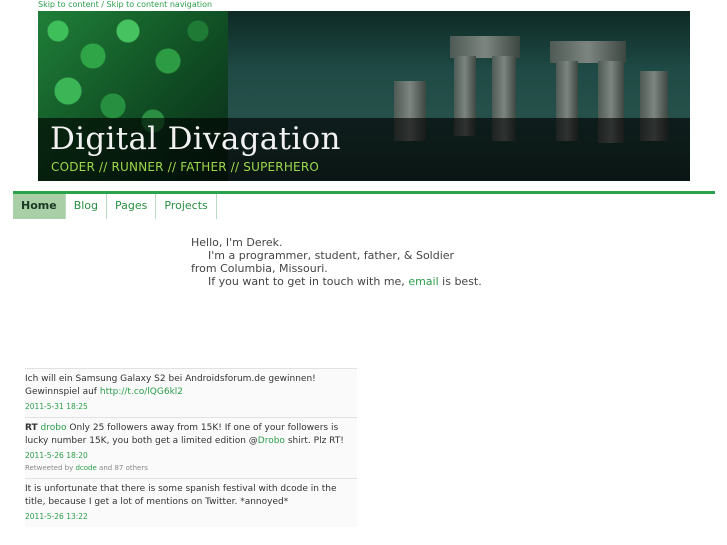  What do you see at coordinates (191, 406) in the screenshot?
I see `tweet-timestamp: 2011-5-31 18:25` at bounding box center [191, 406].